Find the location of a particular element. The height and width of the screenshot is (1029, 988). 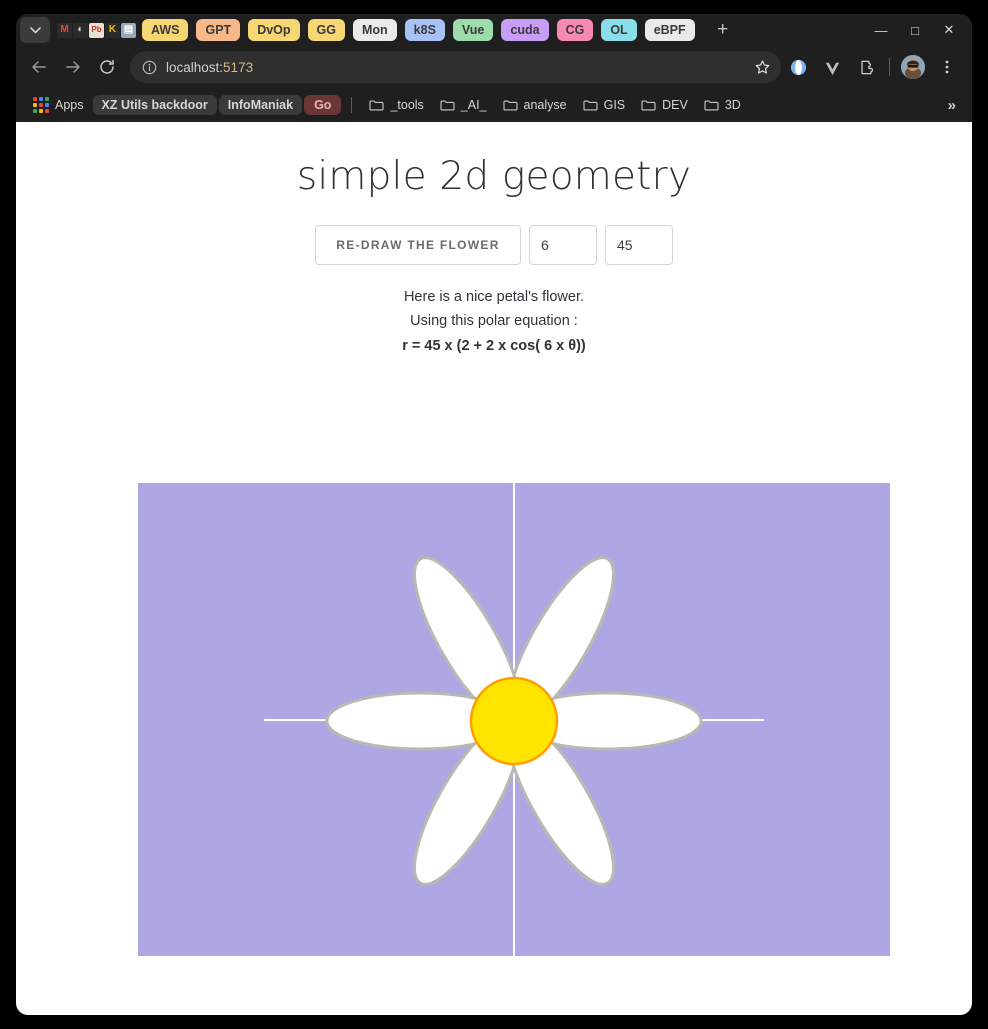

close-button: ✕ is located at coordinates (949, 30).